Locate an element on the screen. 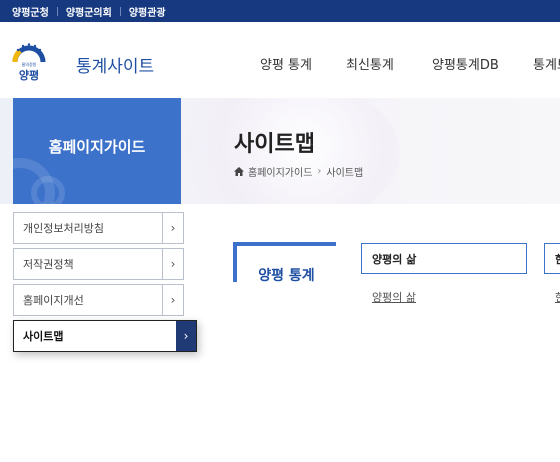 The image size is (560, 462). breadcrumb-item: 홈페이지가이드 is located at coordinates (280, 171).